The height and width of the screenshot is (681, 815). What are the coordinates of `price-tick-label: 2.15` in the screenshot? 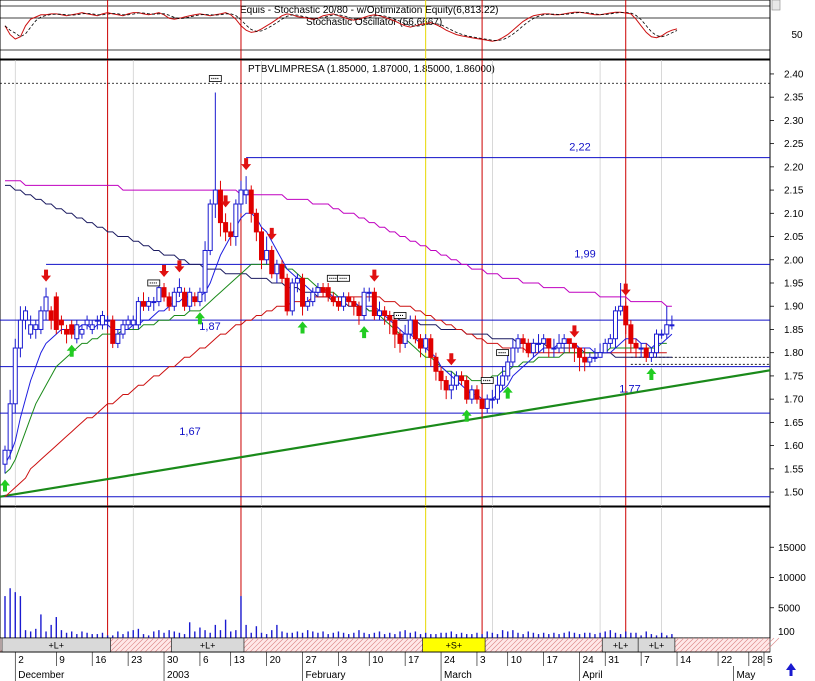 It's located at (794, 191).